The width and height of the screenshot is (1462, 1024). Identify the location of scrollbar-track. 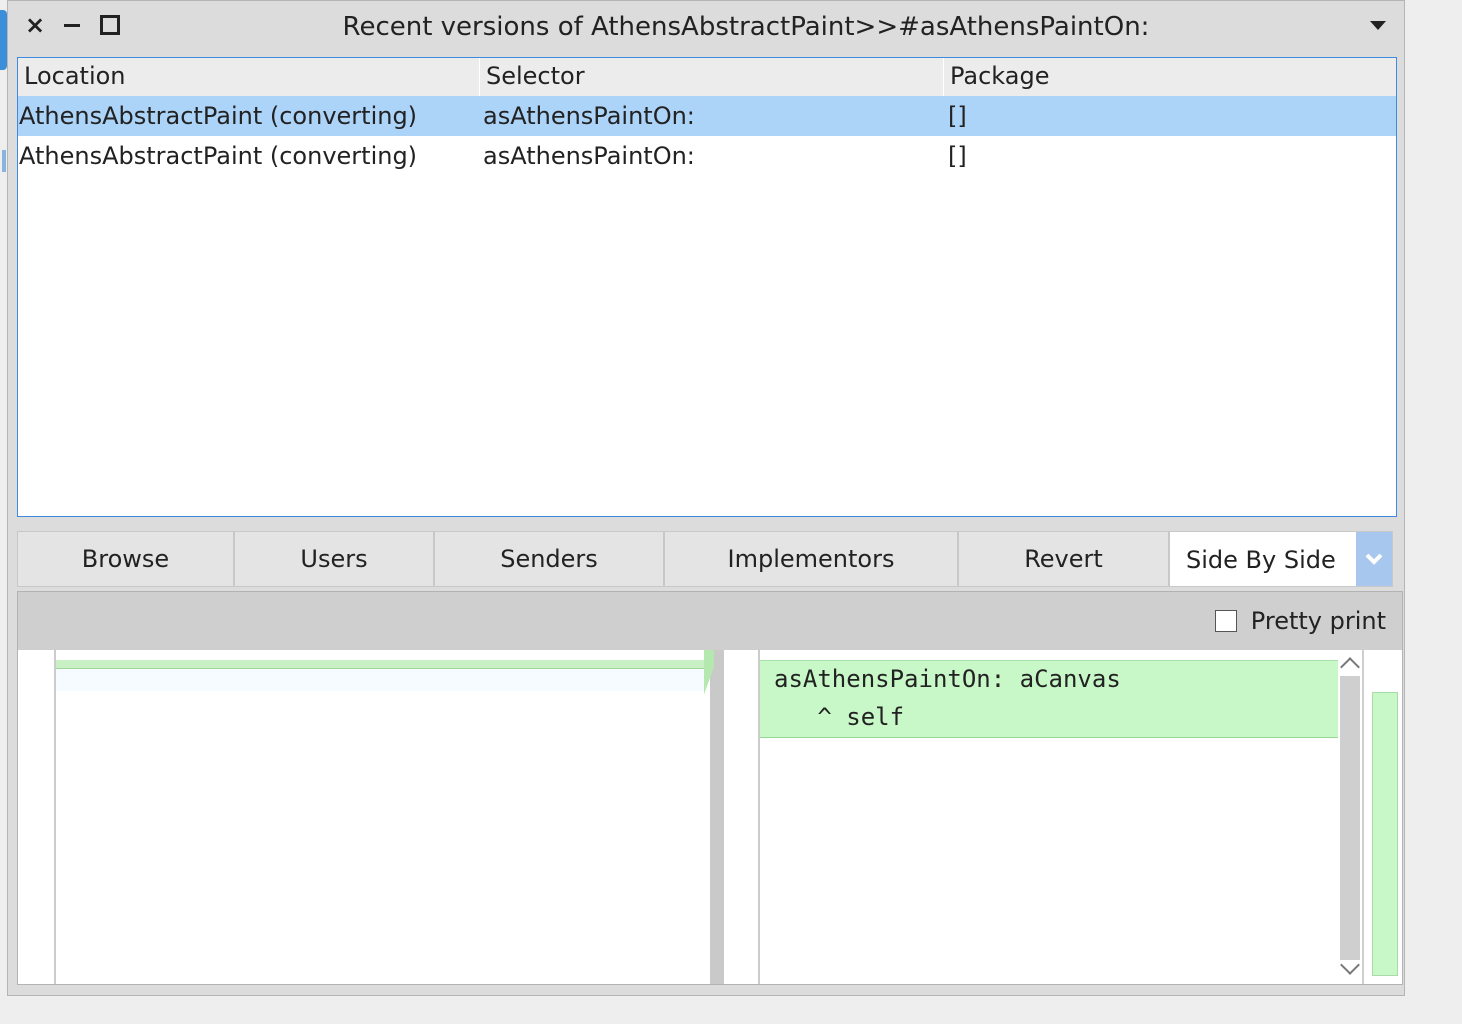
(1350, 818).